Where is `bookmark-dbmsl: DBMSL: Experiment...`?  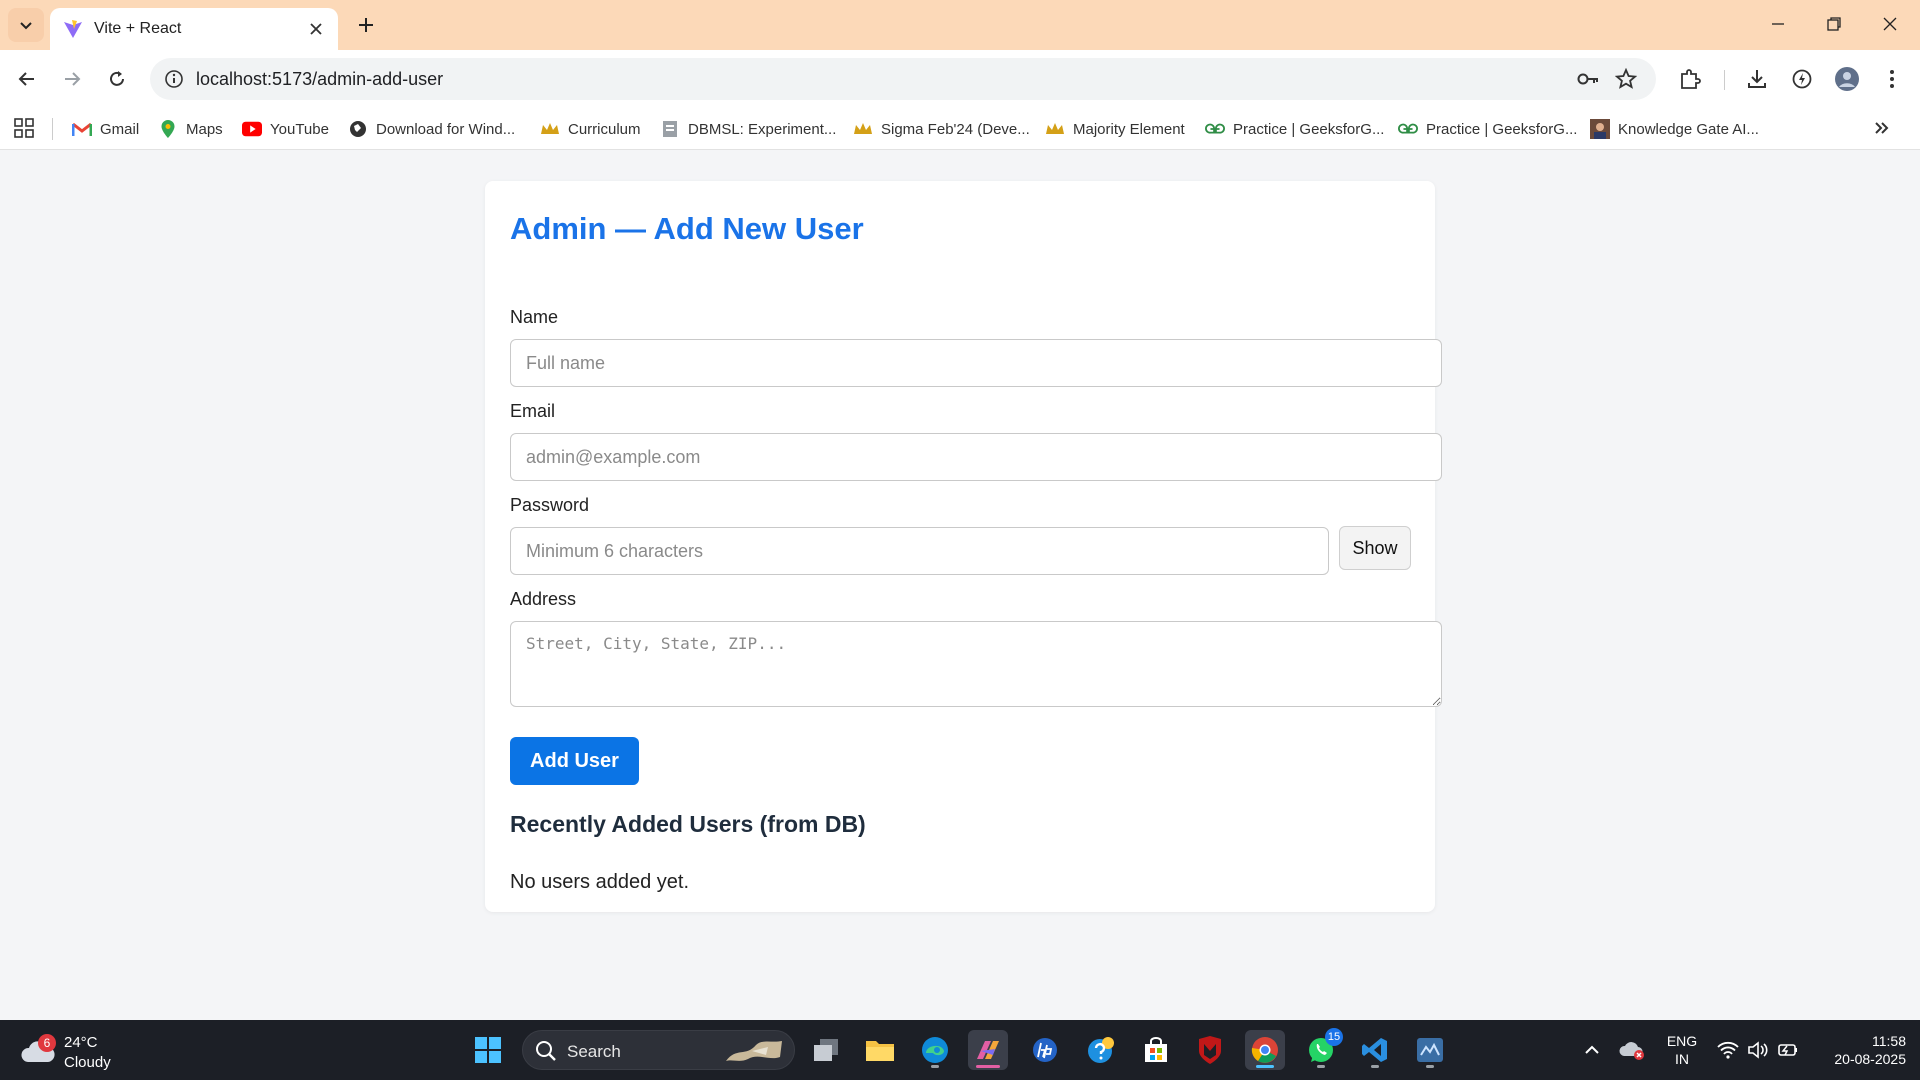 bookmark-dbmsl: DBMSL: Experiment... is located at coordinates (748, 129).